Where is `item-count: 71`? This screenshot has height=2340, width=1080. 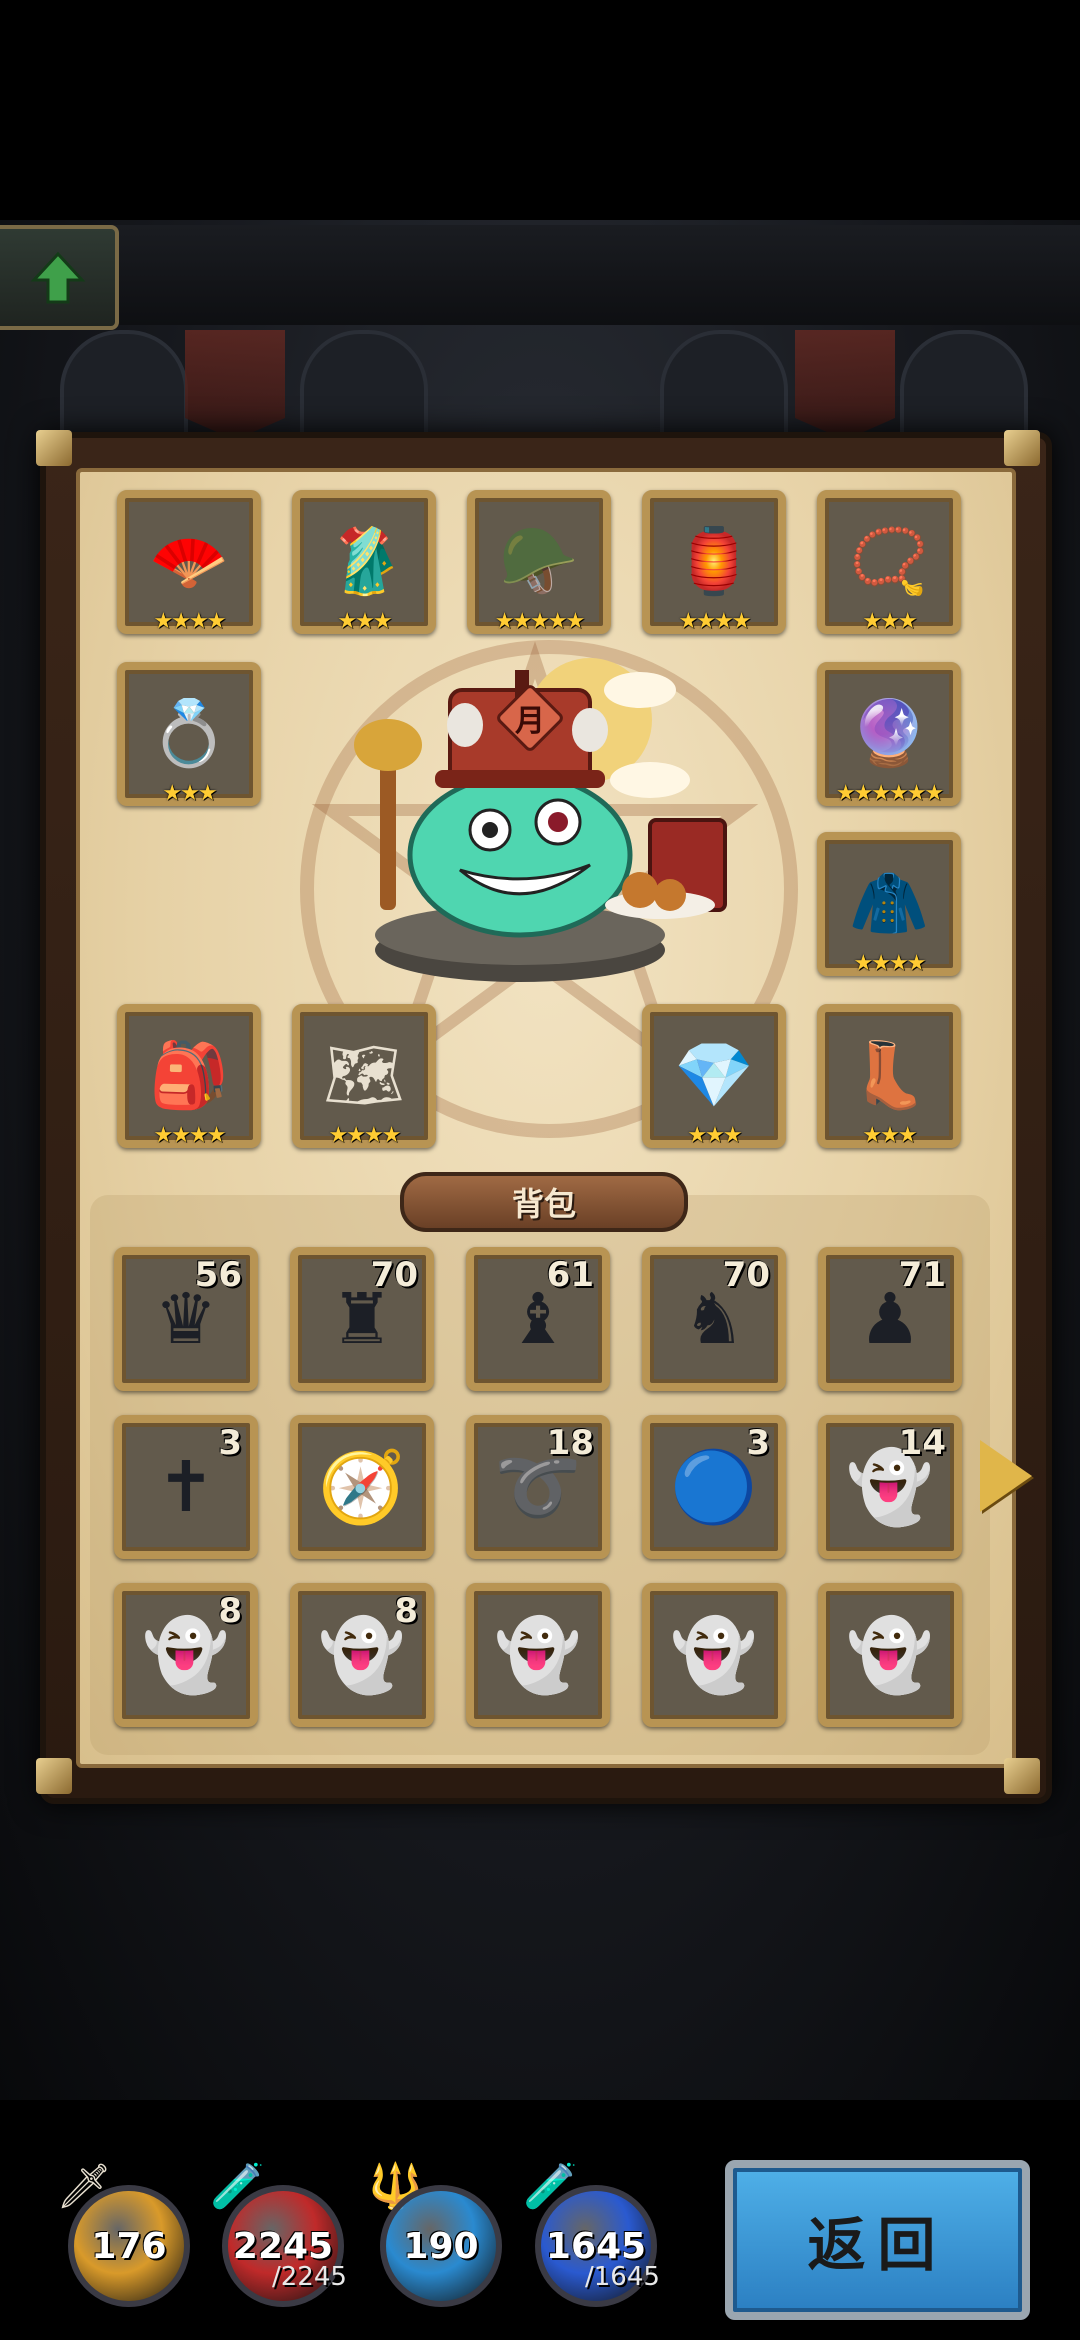
item-count: 71 is located at coordinates (922, 1275).